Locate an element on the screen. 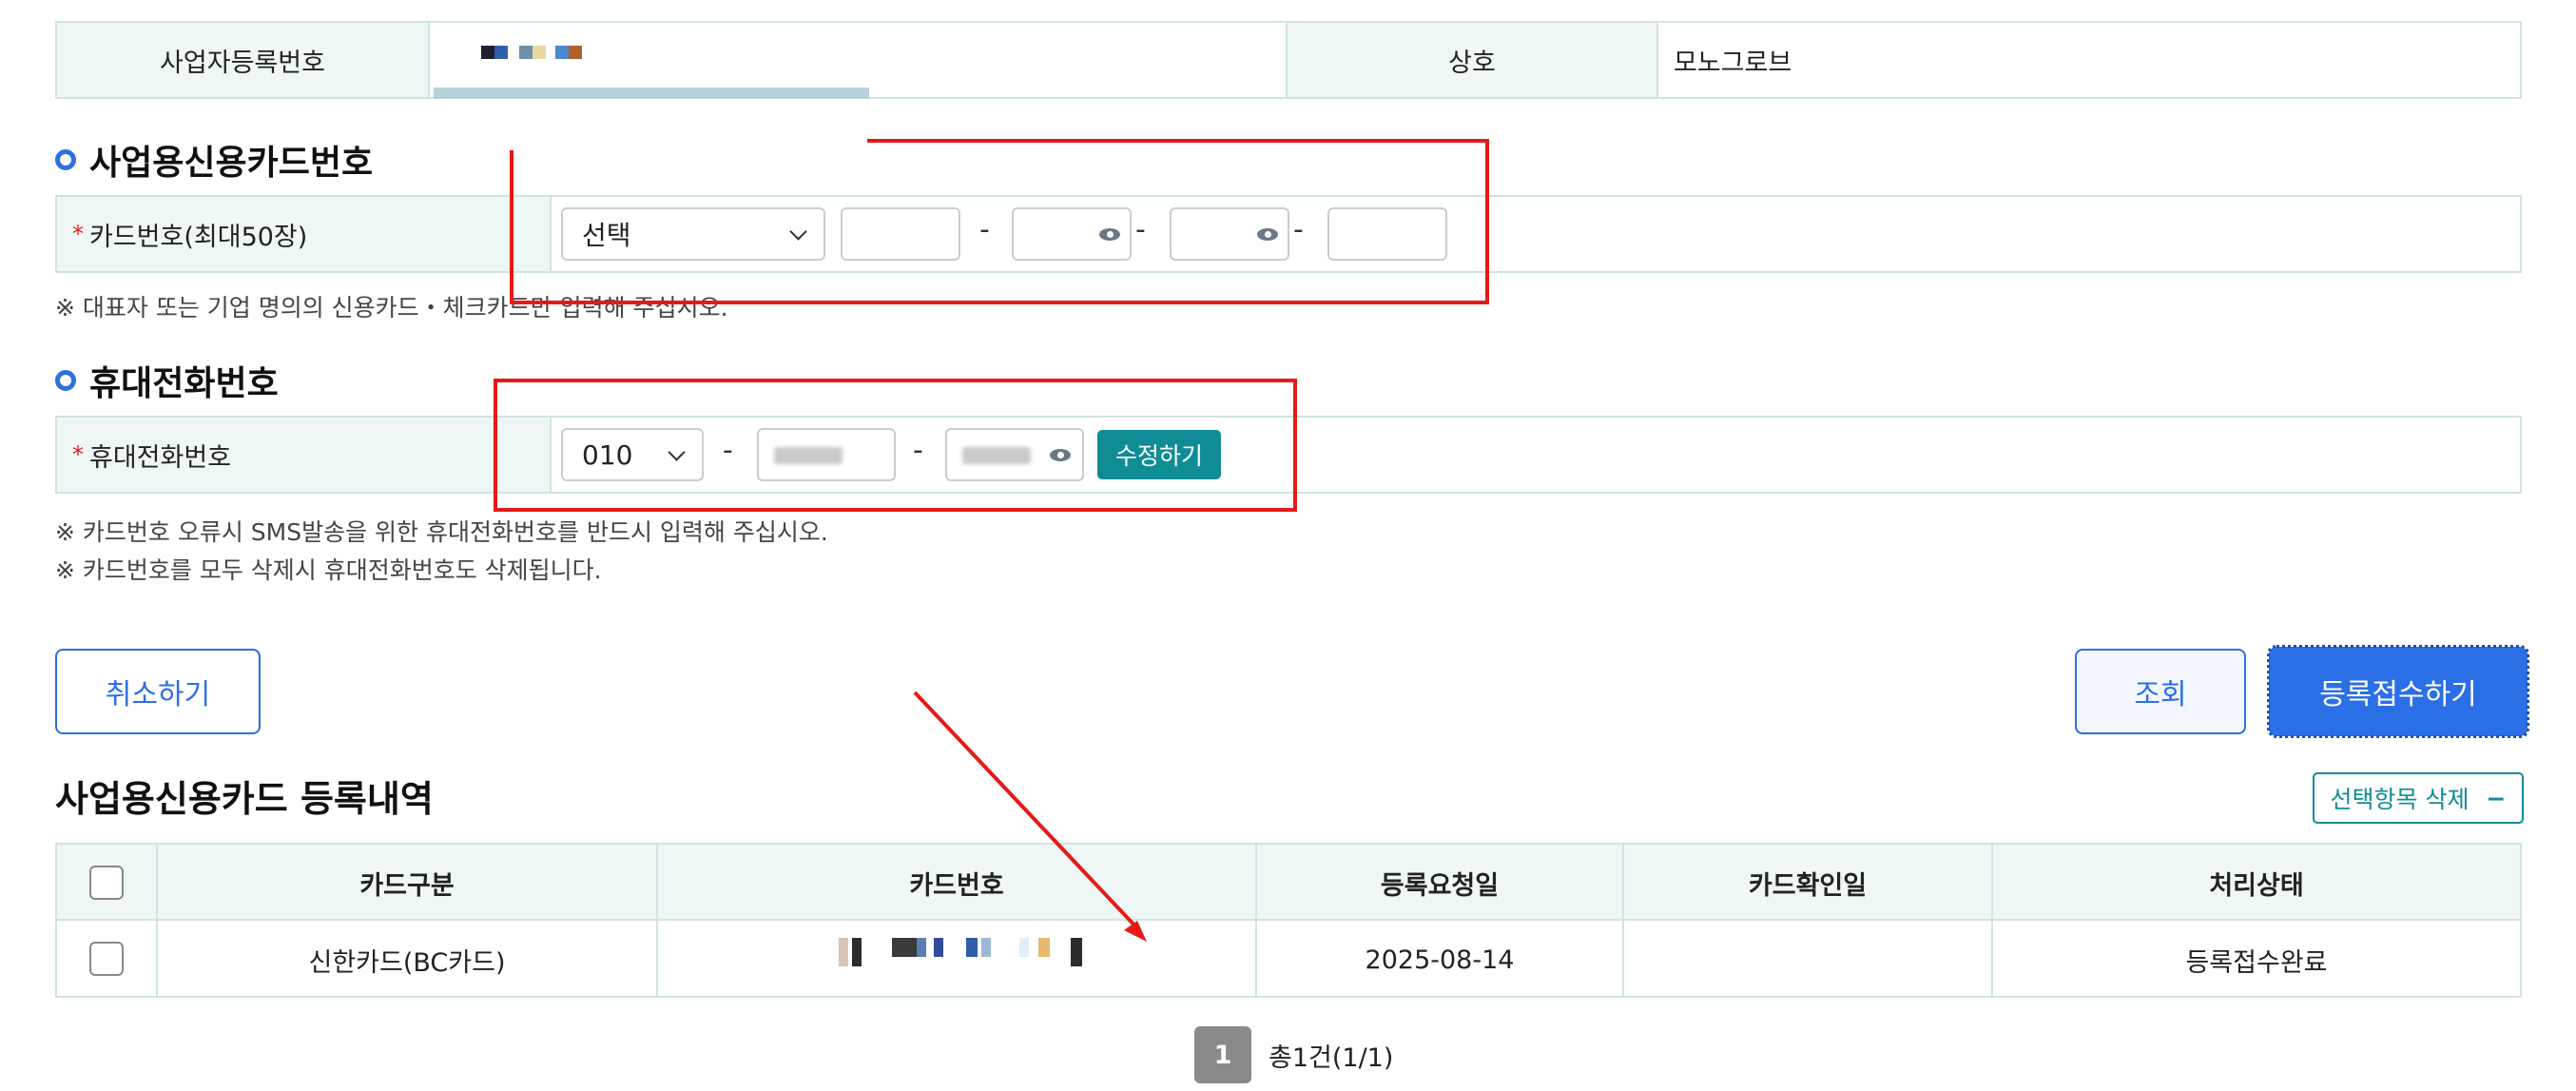  annotation-arrow is located at coordinates (1030, 816).